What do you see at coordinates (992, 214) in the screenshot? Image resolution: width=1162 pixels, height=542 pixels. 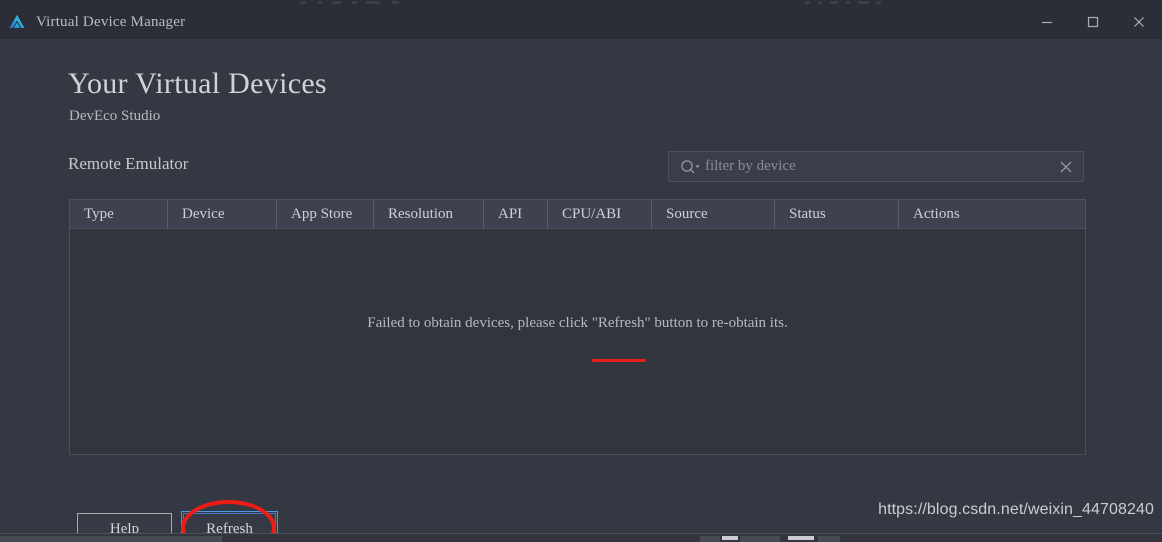 I see `table-column-header: Actions` at bounding box center [992, 214].